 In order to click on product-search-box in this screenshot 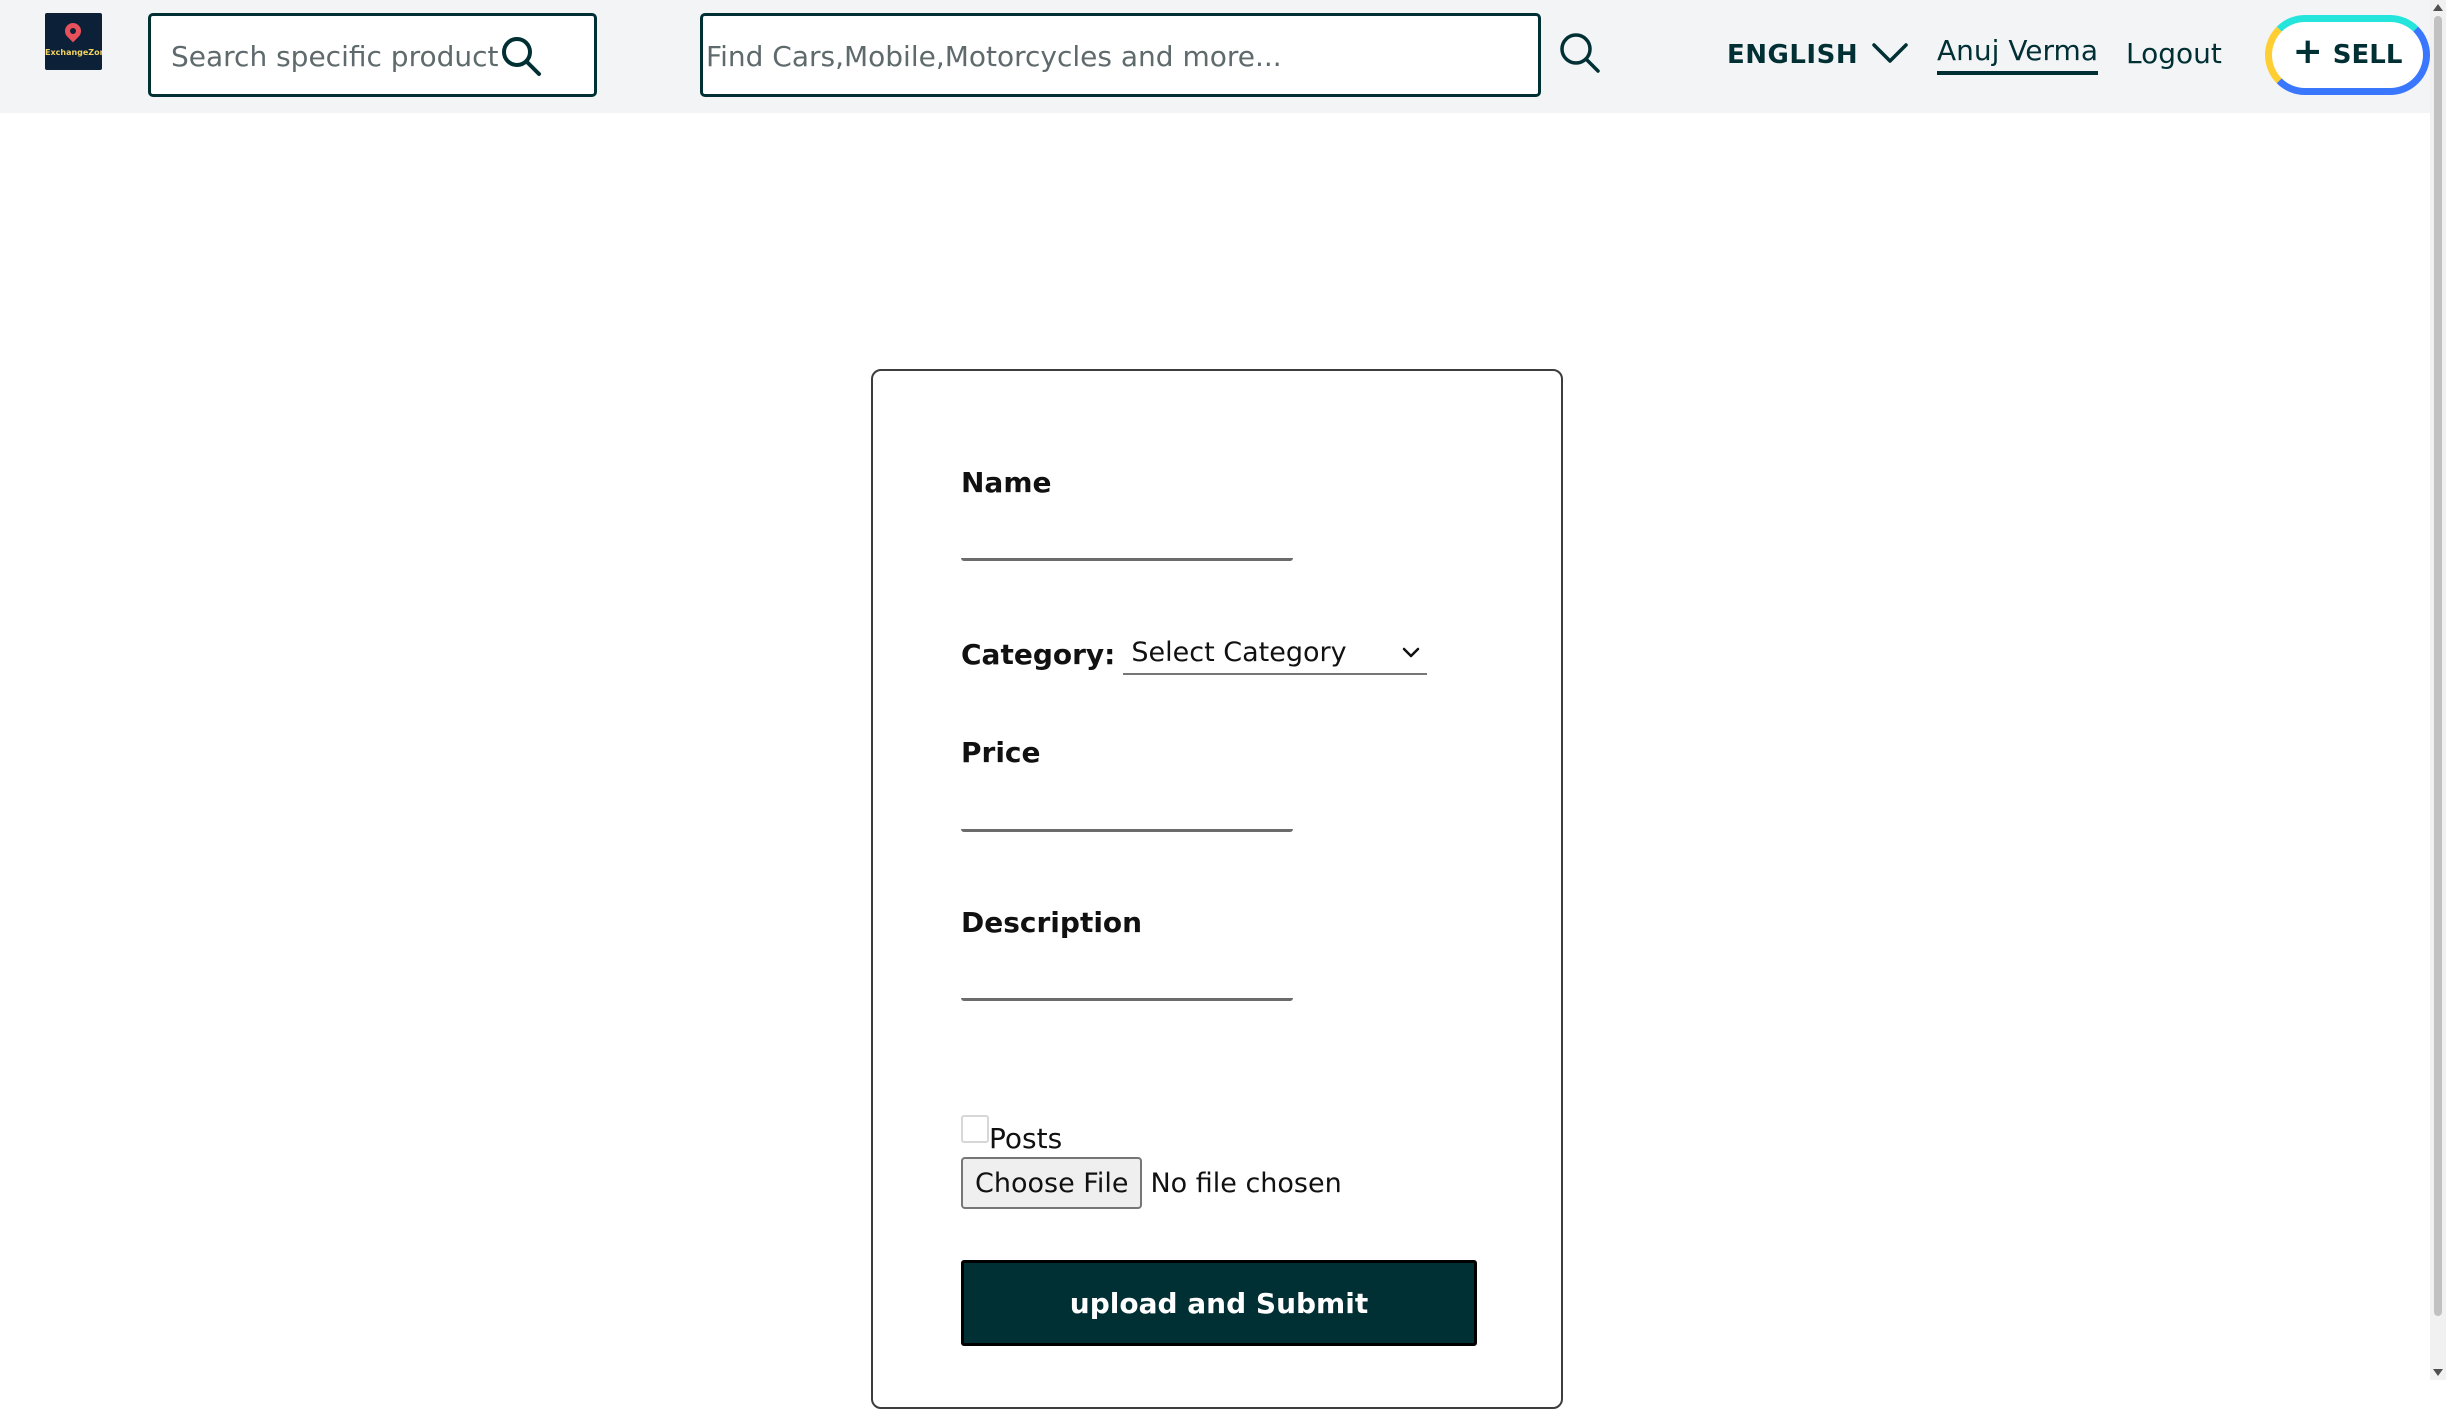, I will do `click(372, 55)`.